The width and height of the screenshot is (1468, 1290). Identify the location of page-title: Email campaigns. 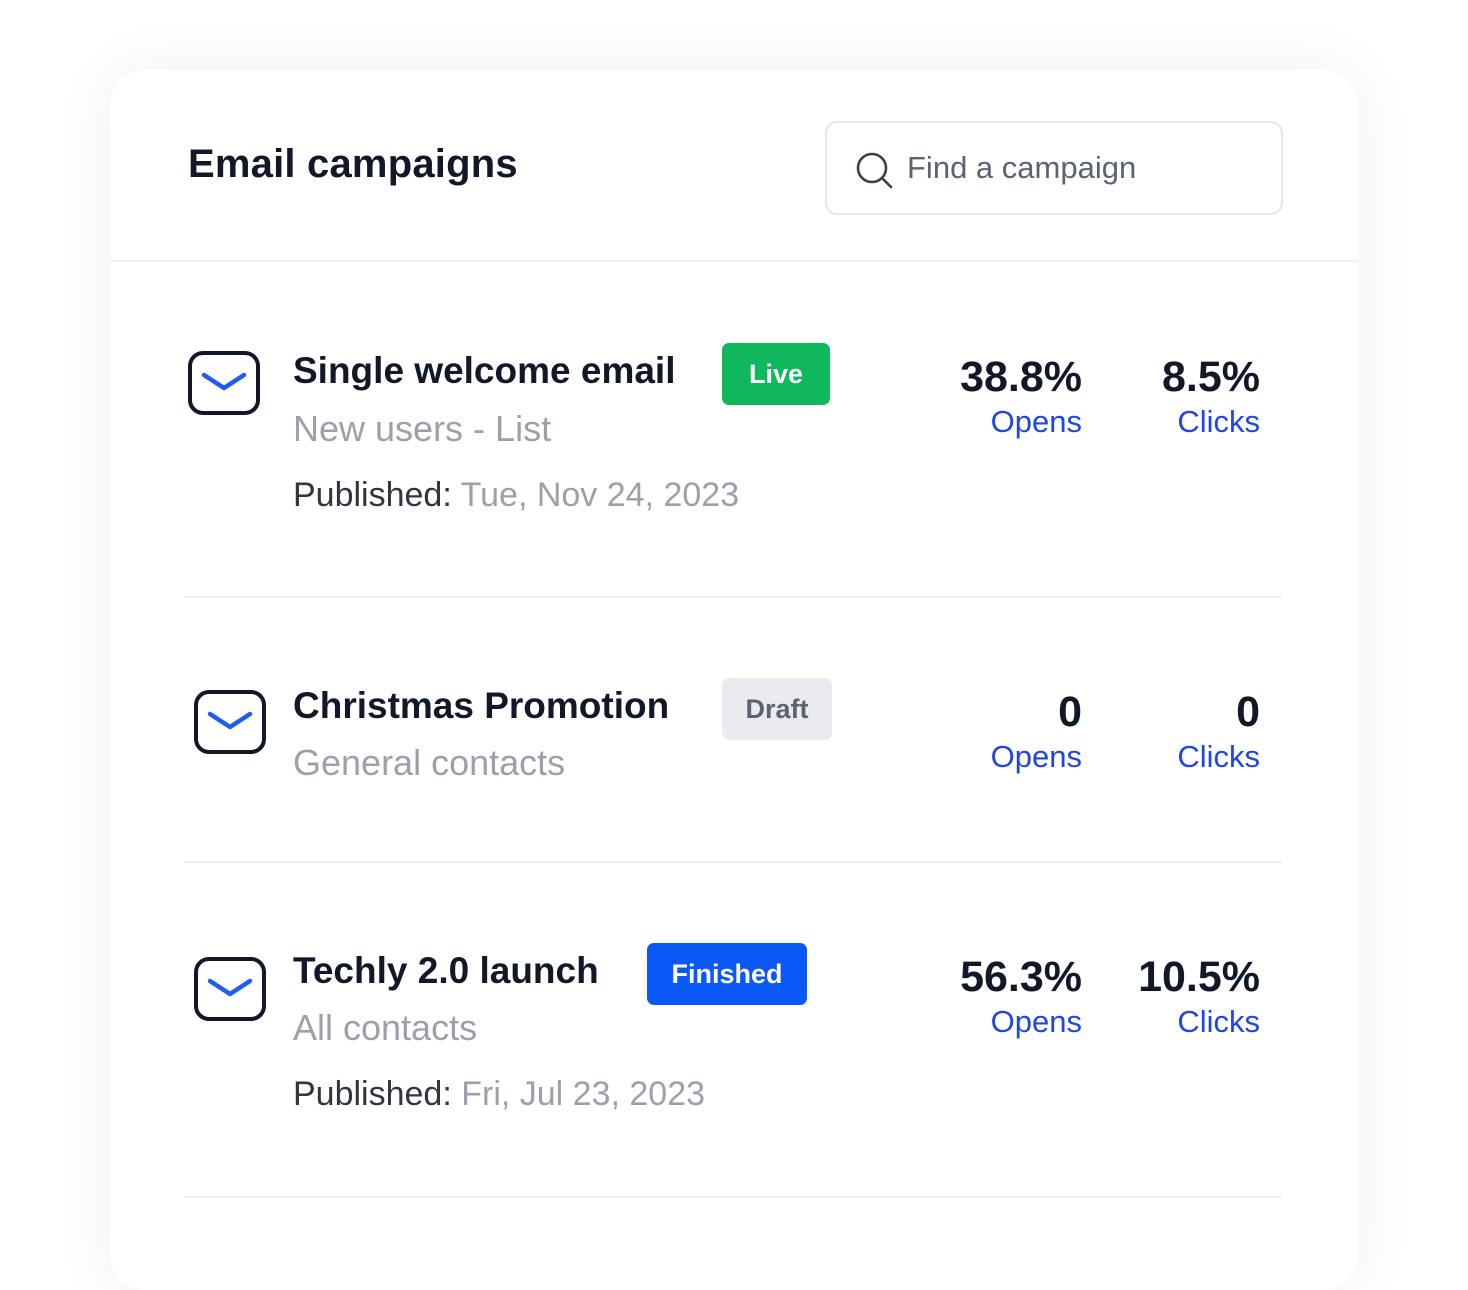
(353, 164).